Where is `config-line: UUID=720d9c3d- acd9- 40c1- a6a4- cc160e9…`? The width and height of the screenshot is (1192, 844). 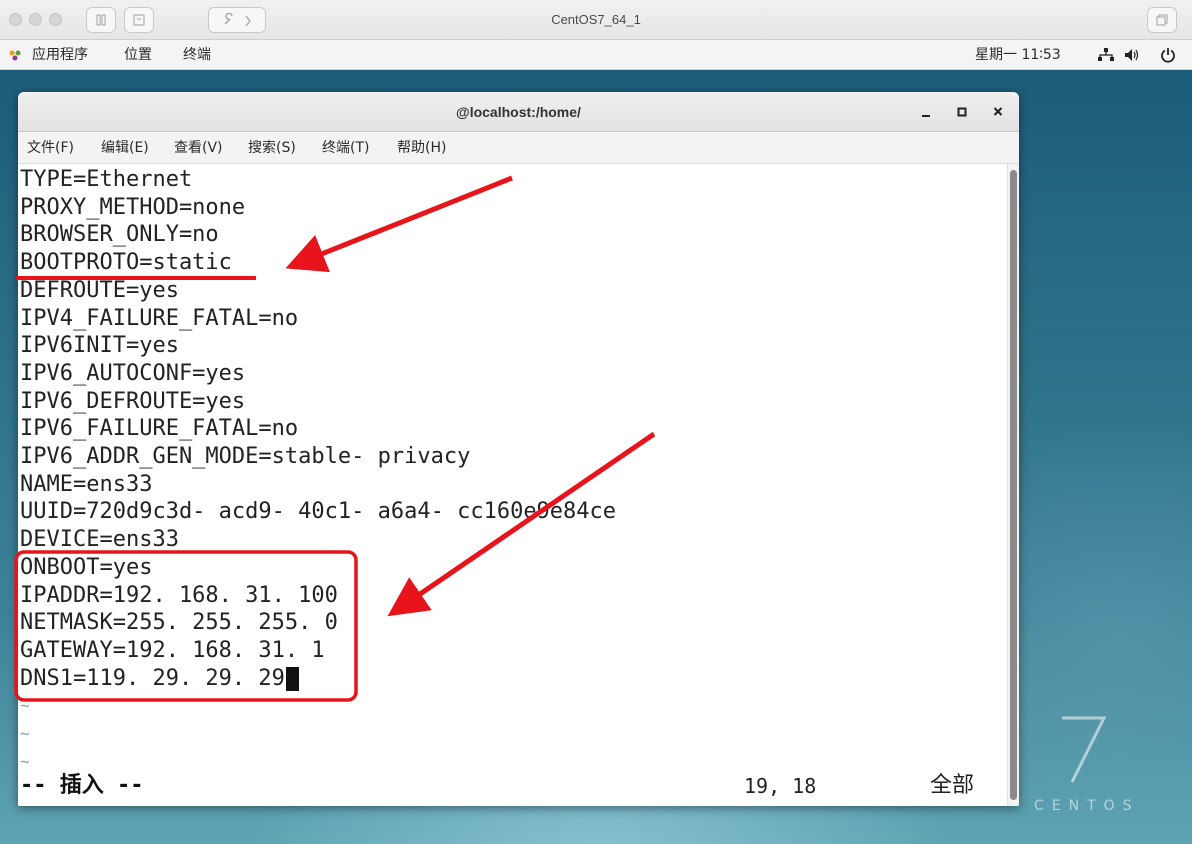 config-line: UUID=720d9c3d- acd9- 40c1- a6a4- cc160e9… is located at coordinates (318, 512).